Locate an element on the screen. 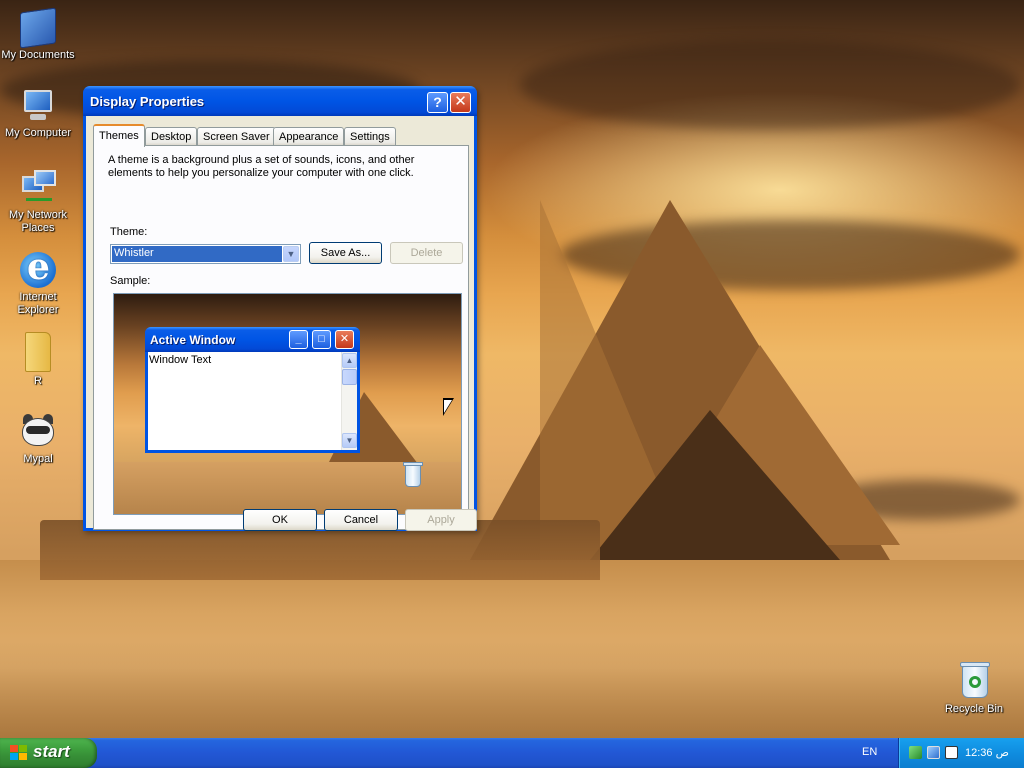 The width and height of the screenshot is (1024, 768). sample-window-text: Window Text is located at coordinates (180, 360).